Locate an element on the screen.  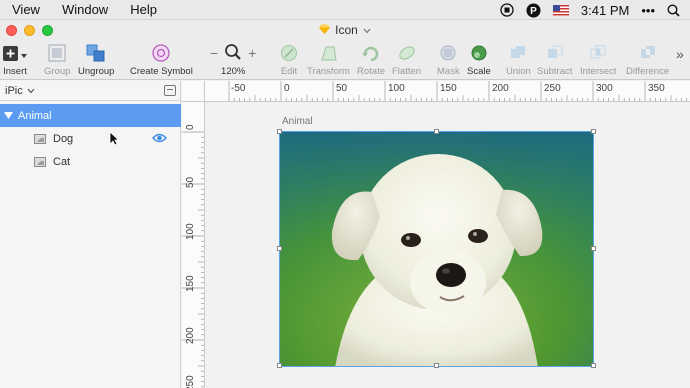
rotate-icon is located at coordinates (371, 53).